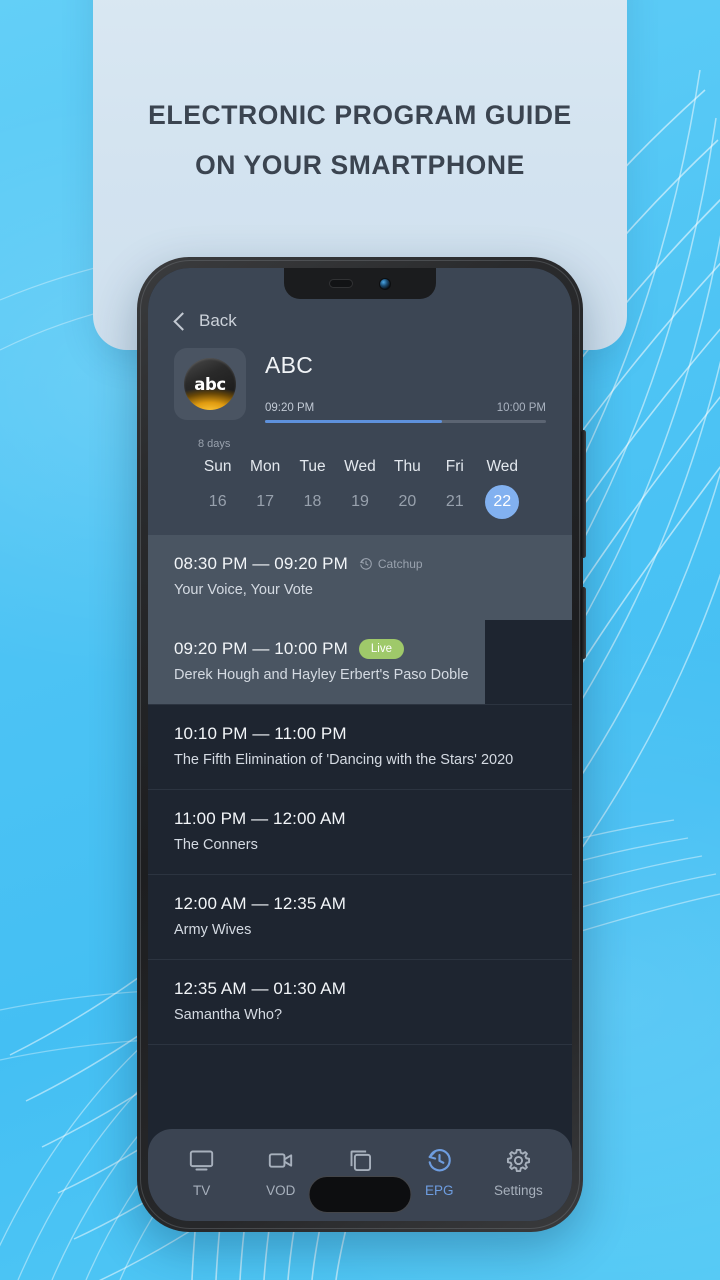  What do you see at coordinates (260, 733) in the screenshot?
I see `program-time: 10:10 PM — 11:00 PM` at bounding box center [260, 733].